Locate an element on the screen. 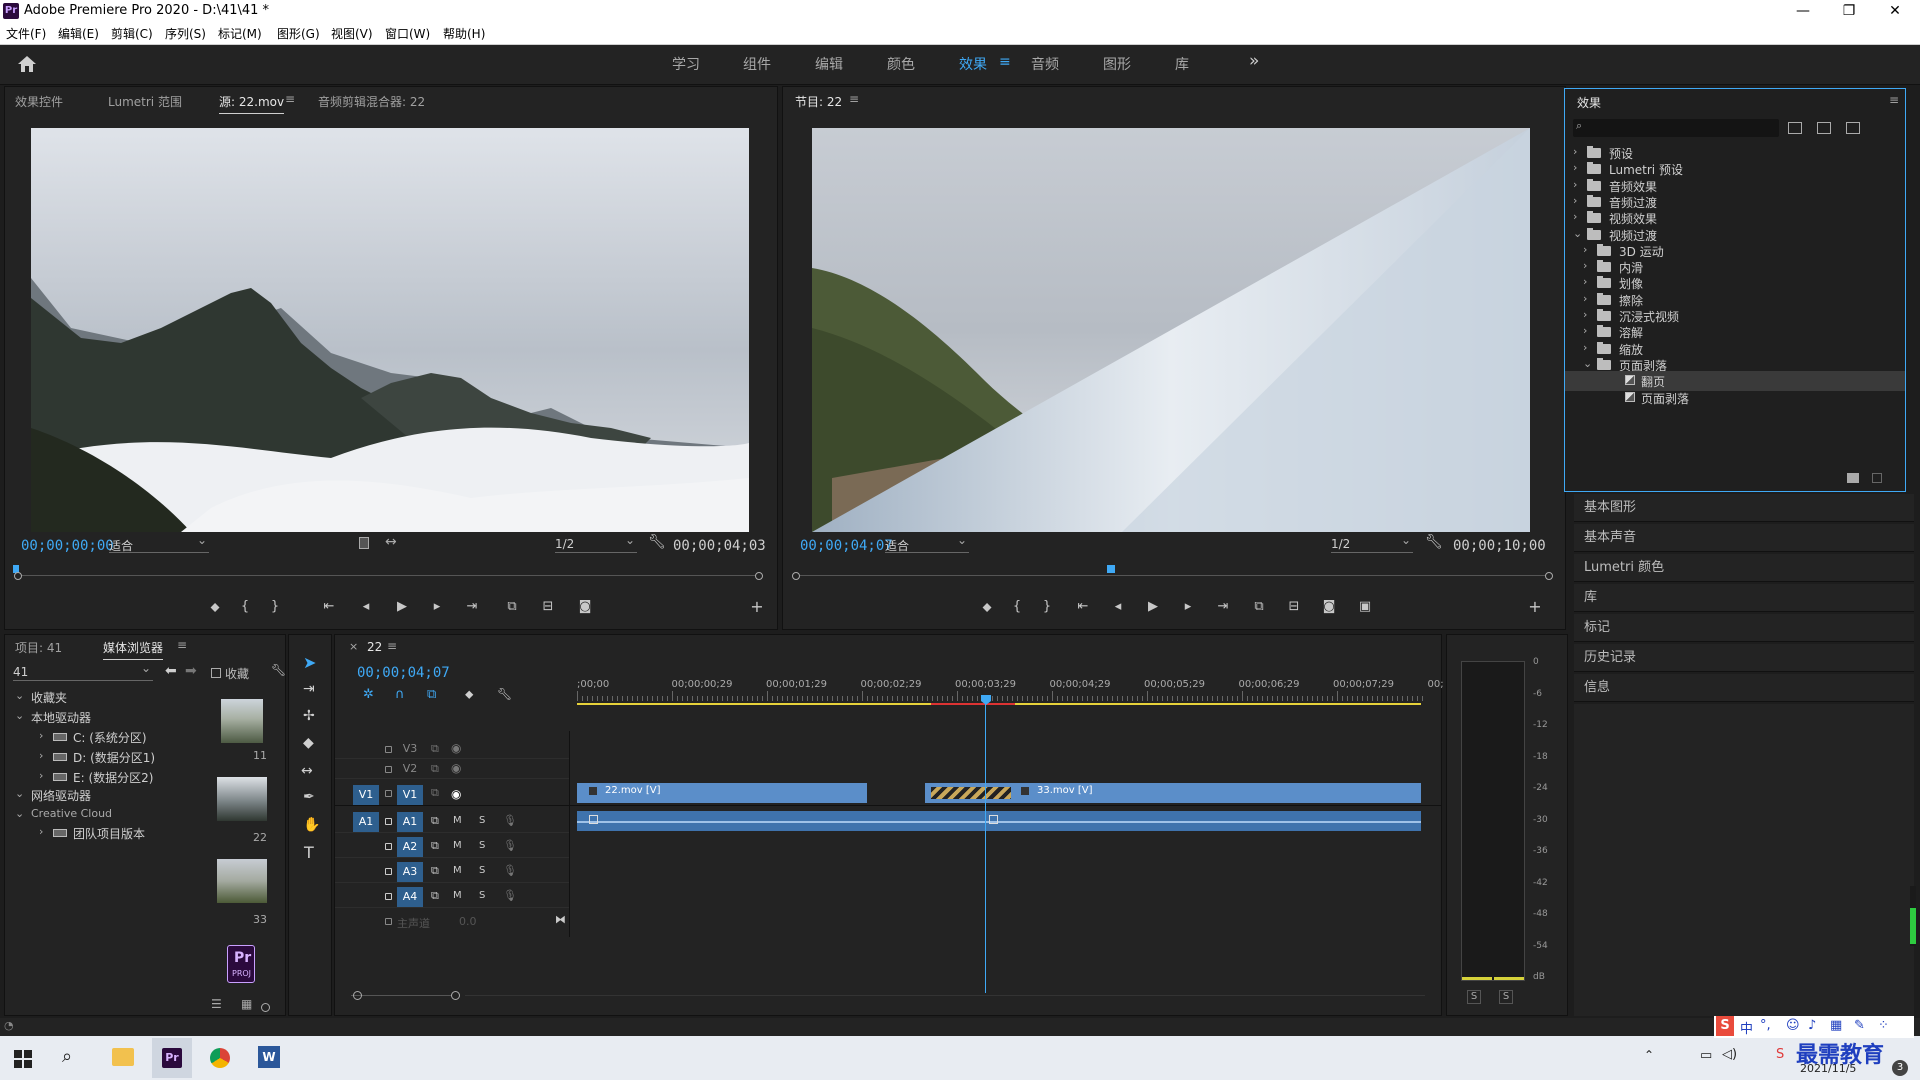 This screenshot has height=1080, width=1920. overwrite-icon: ⊟ is located at coordinates (548, 606).